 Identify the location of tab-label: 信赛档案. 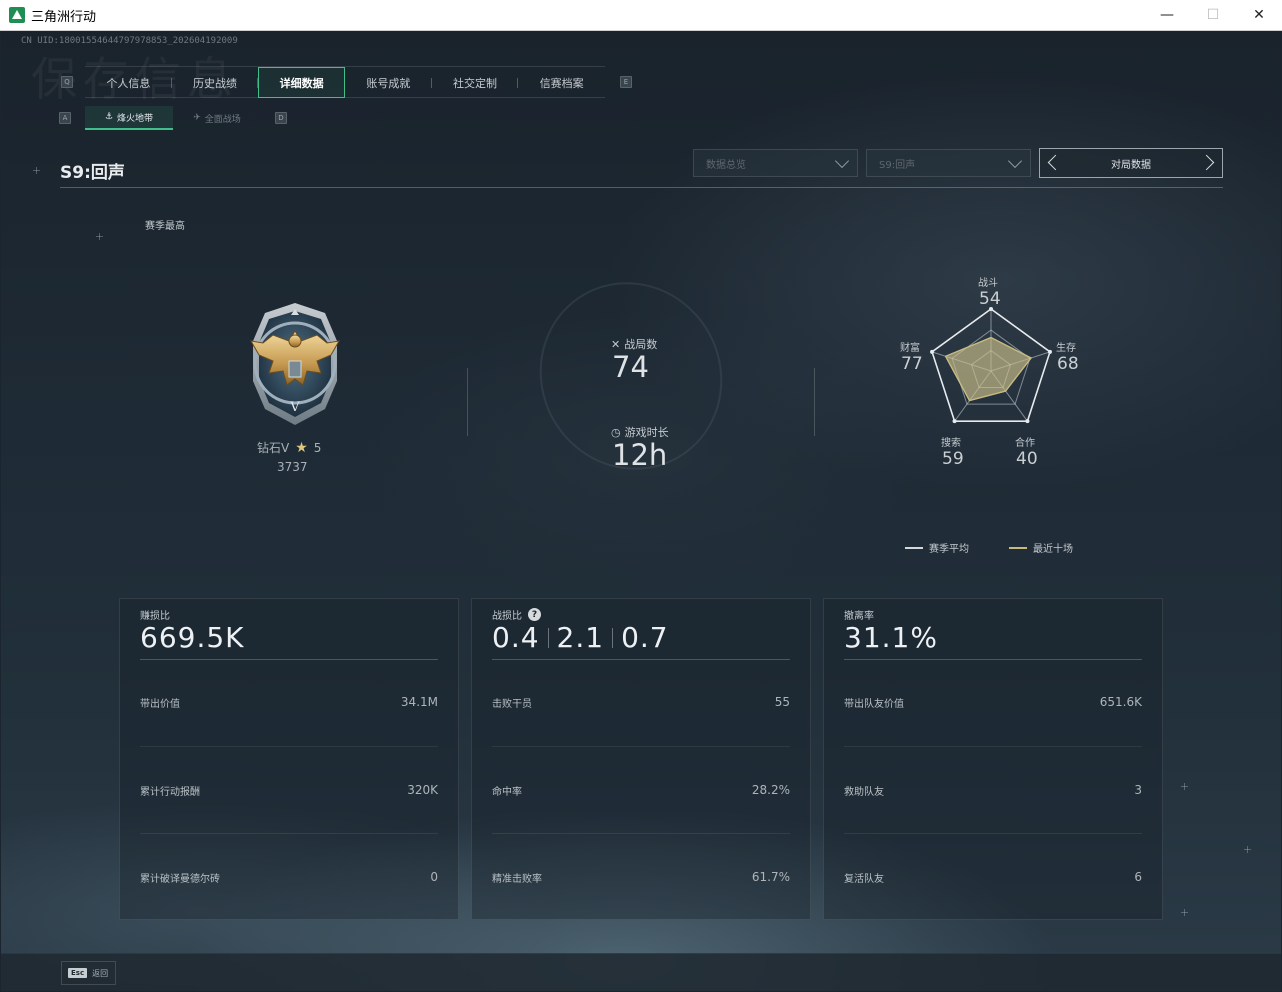
(561, 83).